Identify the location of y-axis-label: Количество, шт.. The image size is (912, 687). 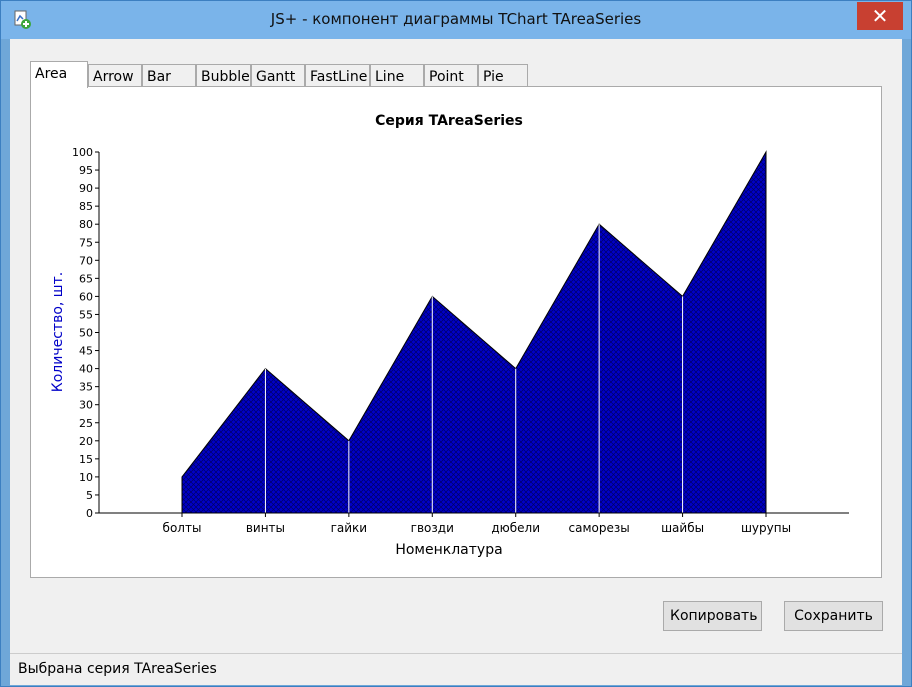
(58, 332).